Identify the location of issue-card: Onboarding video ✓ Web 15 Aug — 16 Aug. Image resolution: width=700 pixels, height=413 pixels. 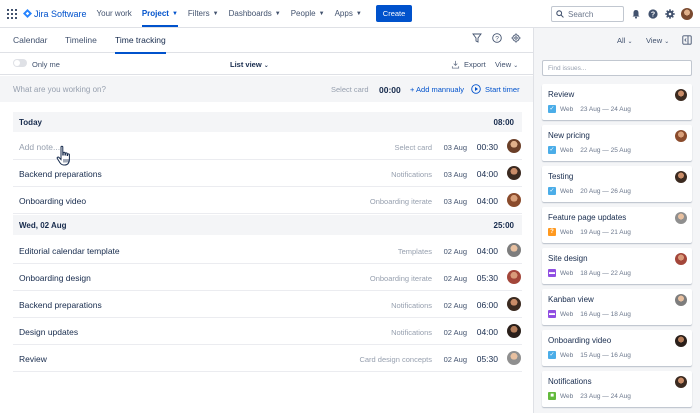
(617, 348).